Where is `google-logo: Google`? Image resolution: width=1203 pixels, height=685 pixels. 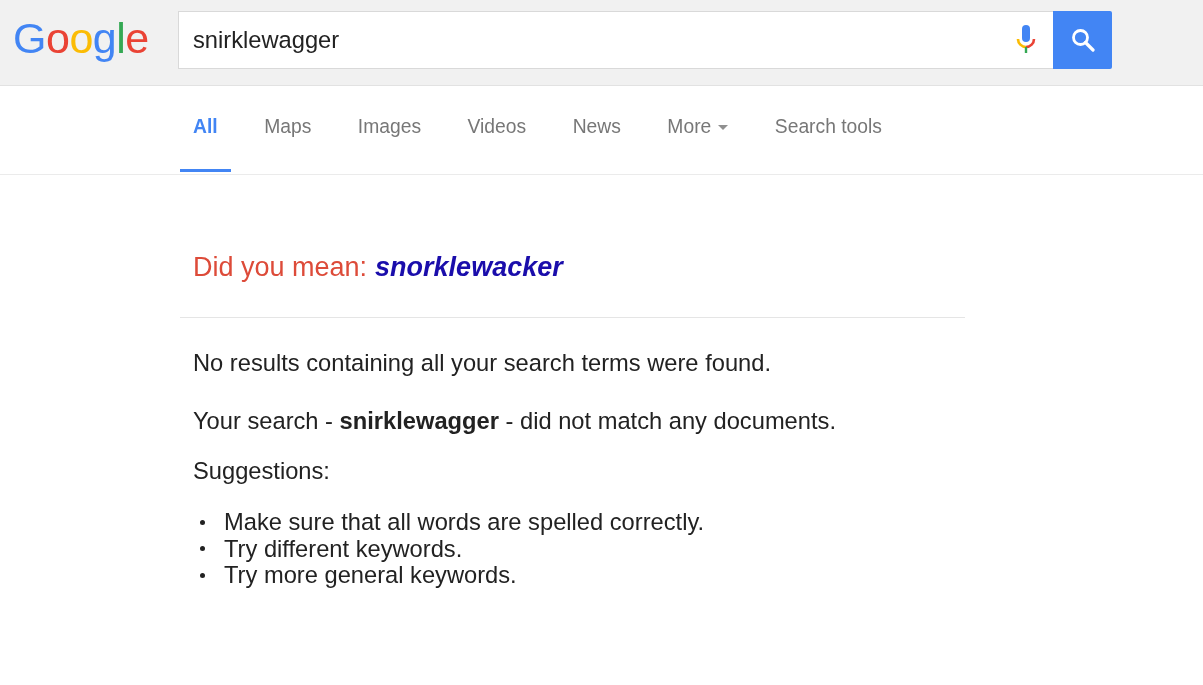
google-logo: Google is located at coordinates (88, 38).